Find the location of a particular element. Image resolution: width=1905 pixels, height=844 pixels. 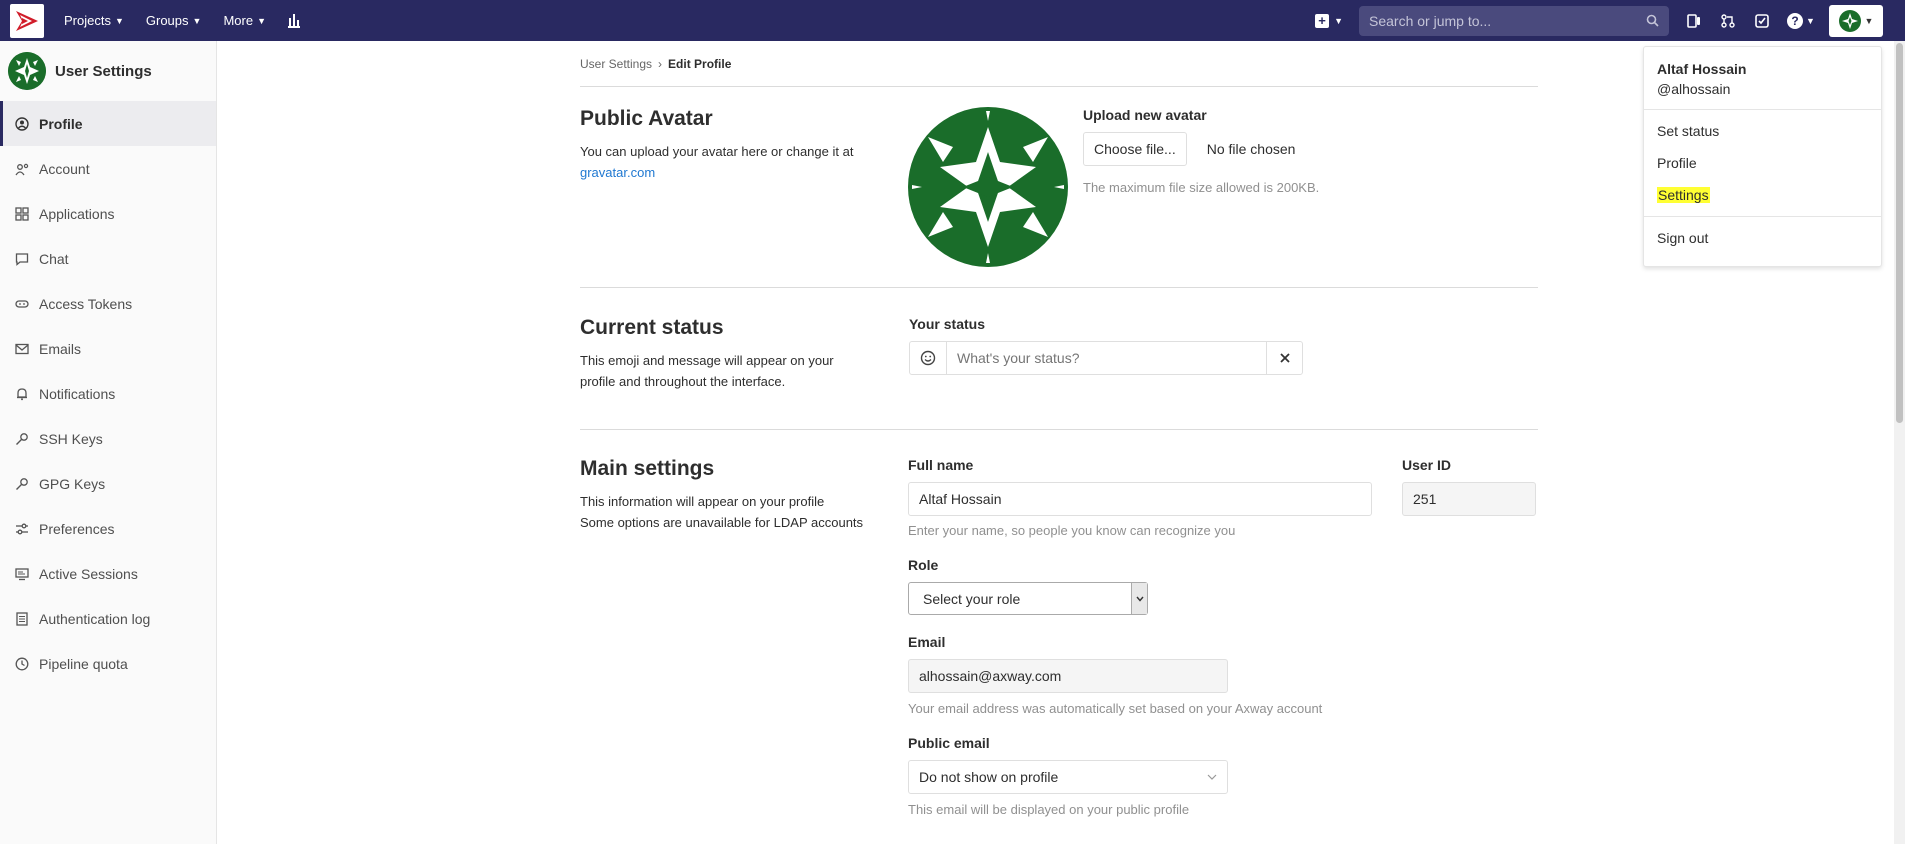

breadcrumb-current: Edit Profile is located at coordinates (699, 64).